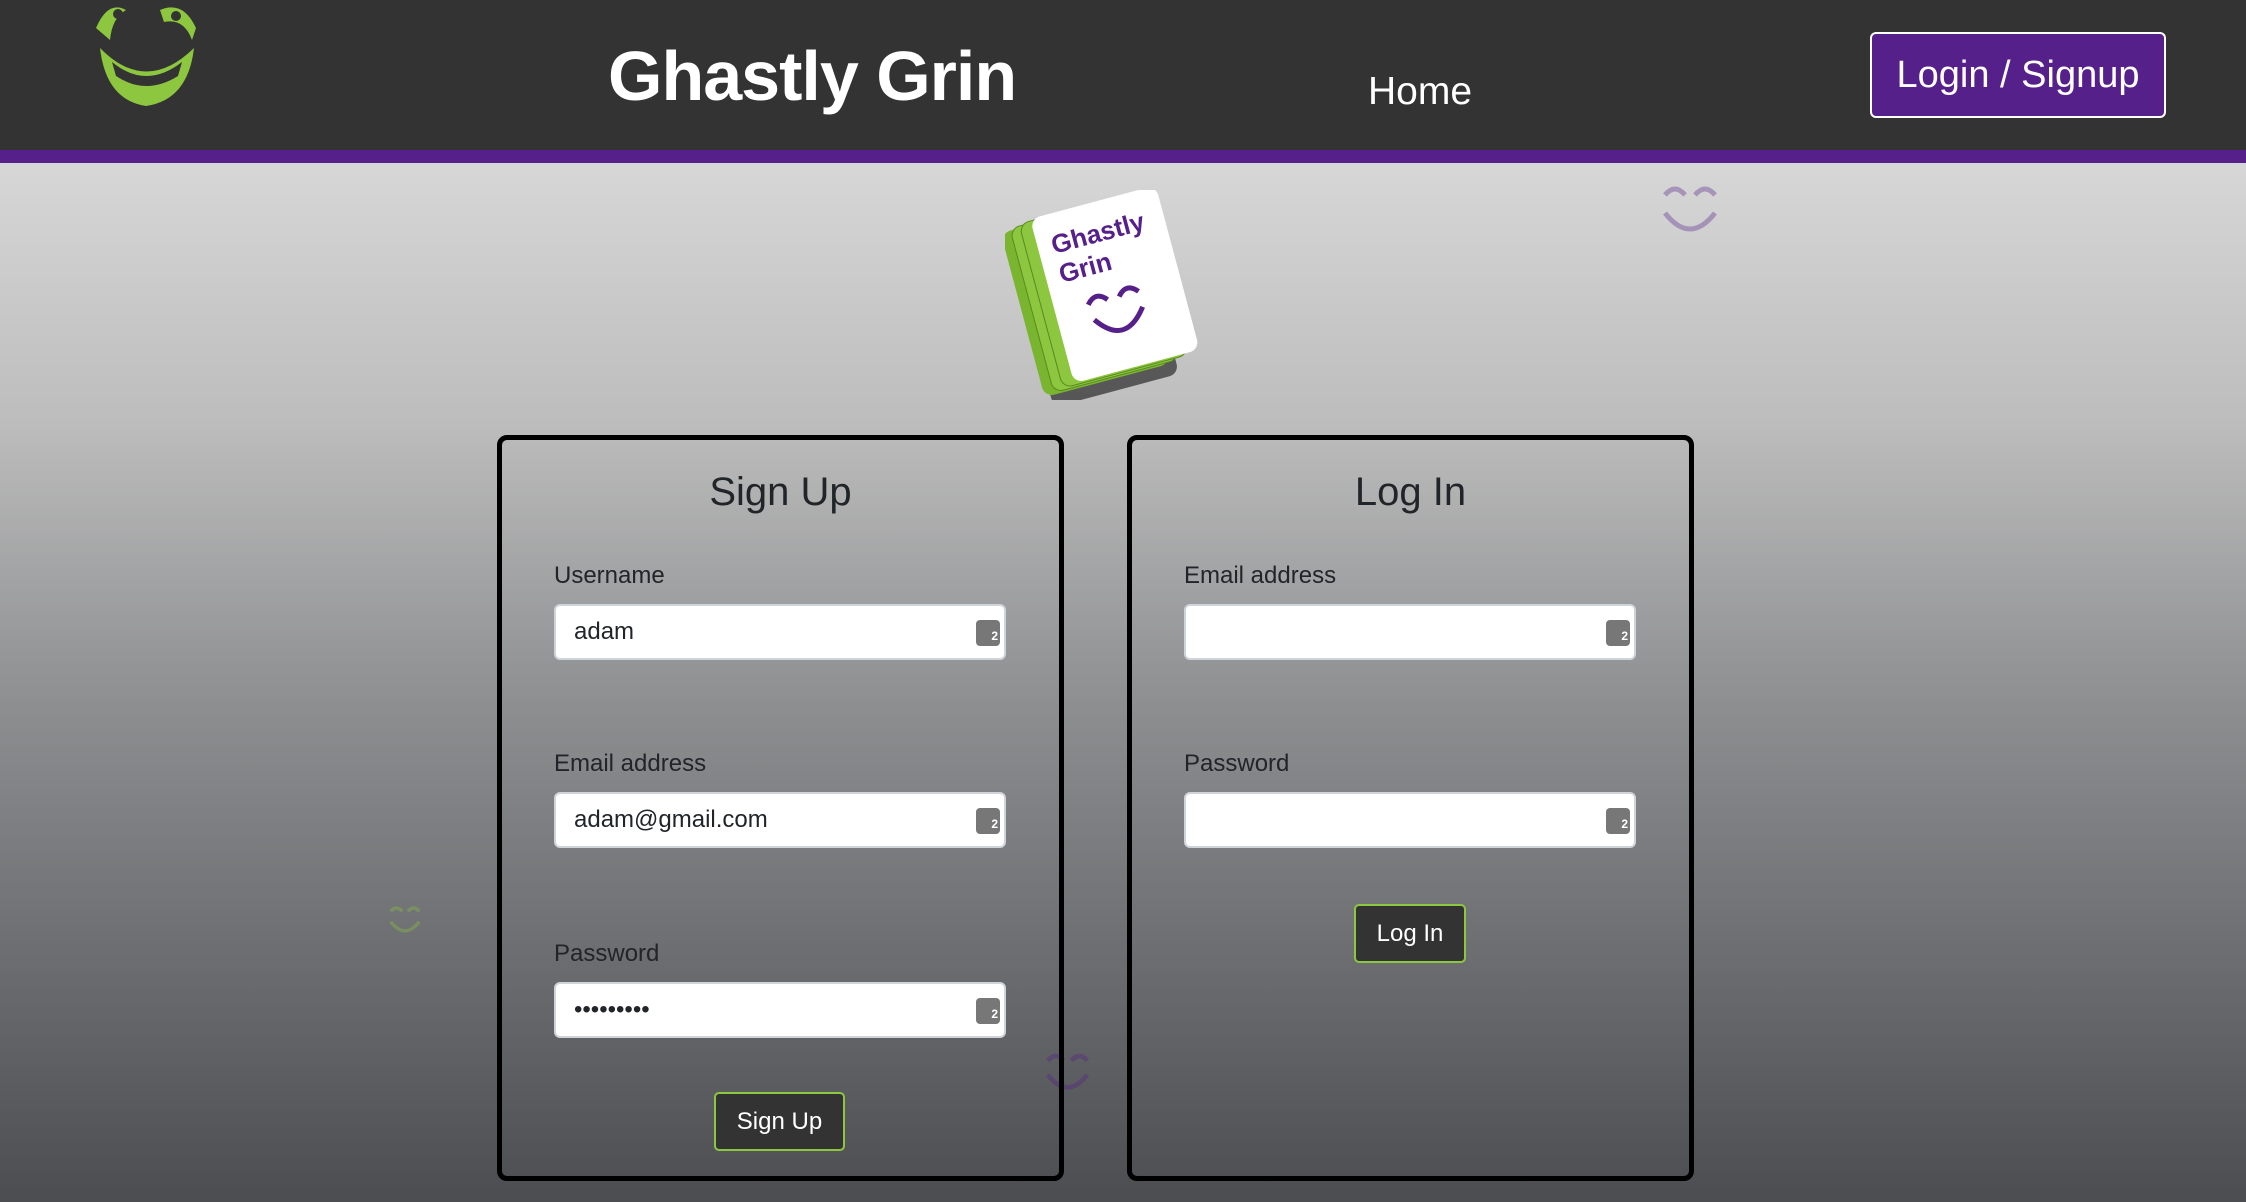 The height and width of the screenshot is (1202, 2246). I want to click on signup-email-label: Email address, so click(630, 763).